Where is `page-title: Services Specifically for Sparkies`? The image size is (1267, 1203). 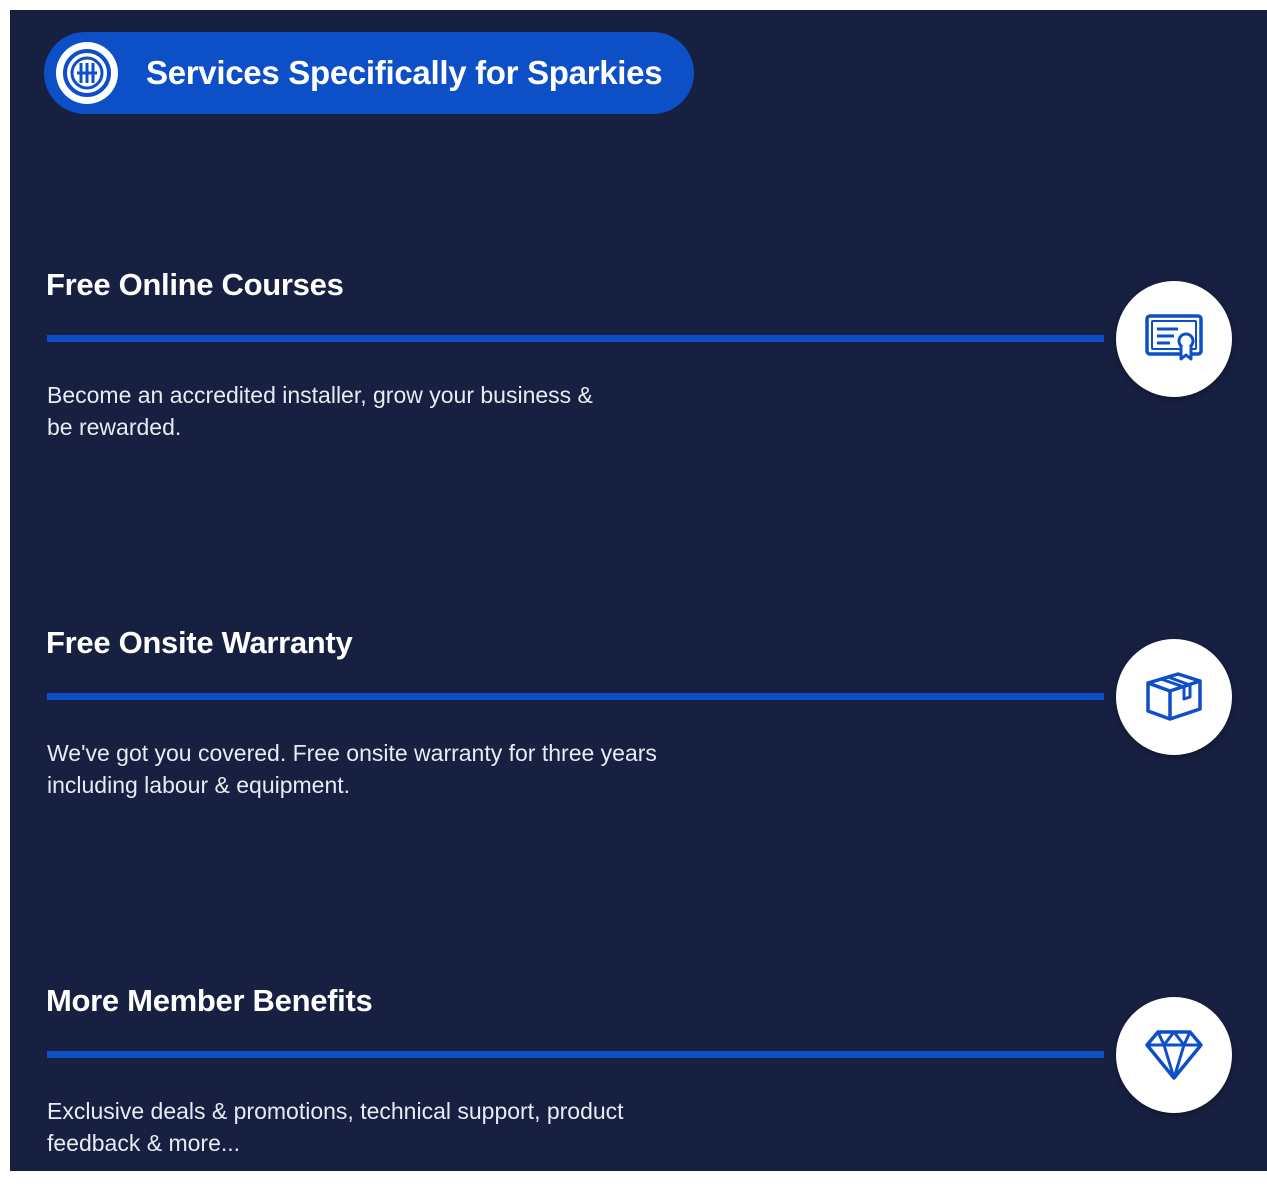
page-title: Services Specifically for Sparkies is located at coordinates (404, 72).